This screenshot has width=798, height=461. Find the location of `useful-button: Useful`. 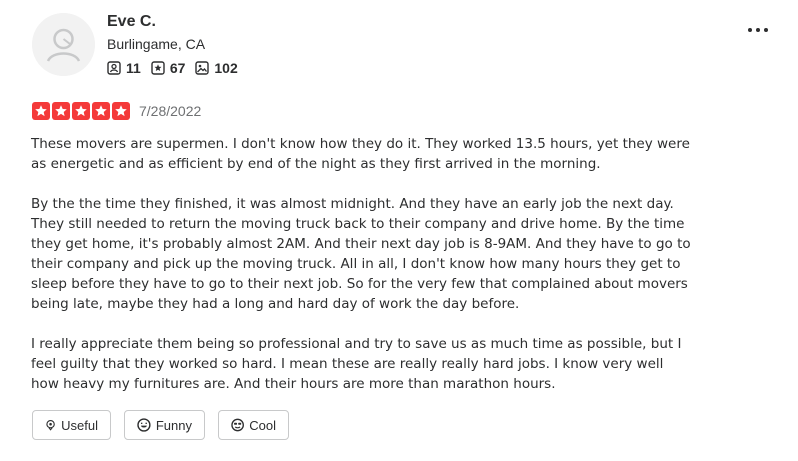

useful-button: Useful is located at coordinates (71, 425).